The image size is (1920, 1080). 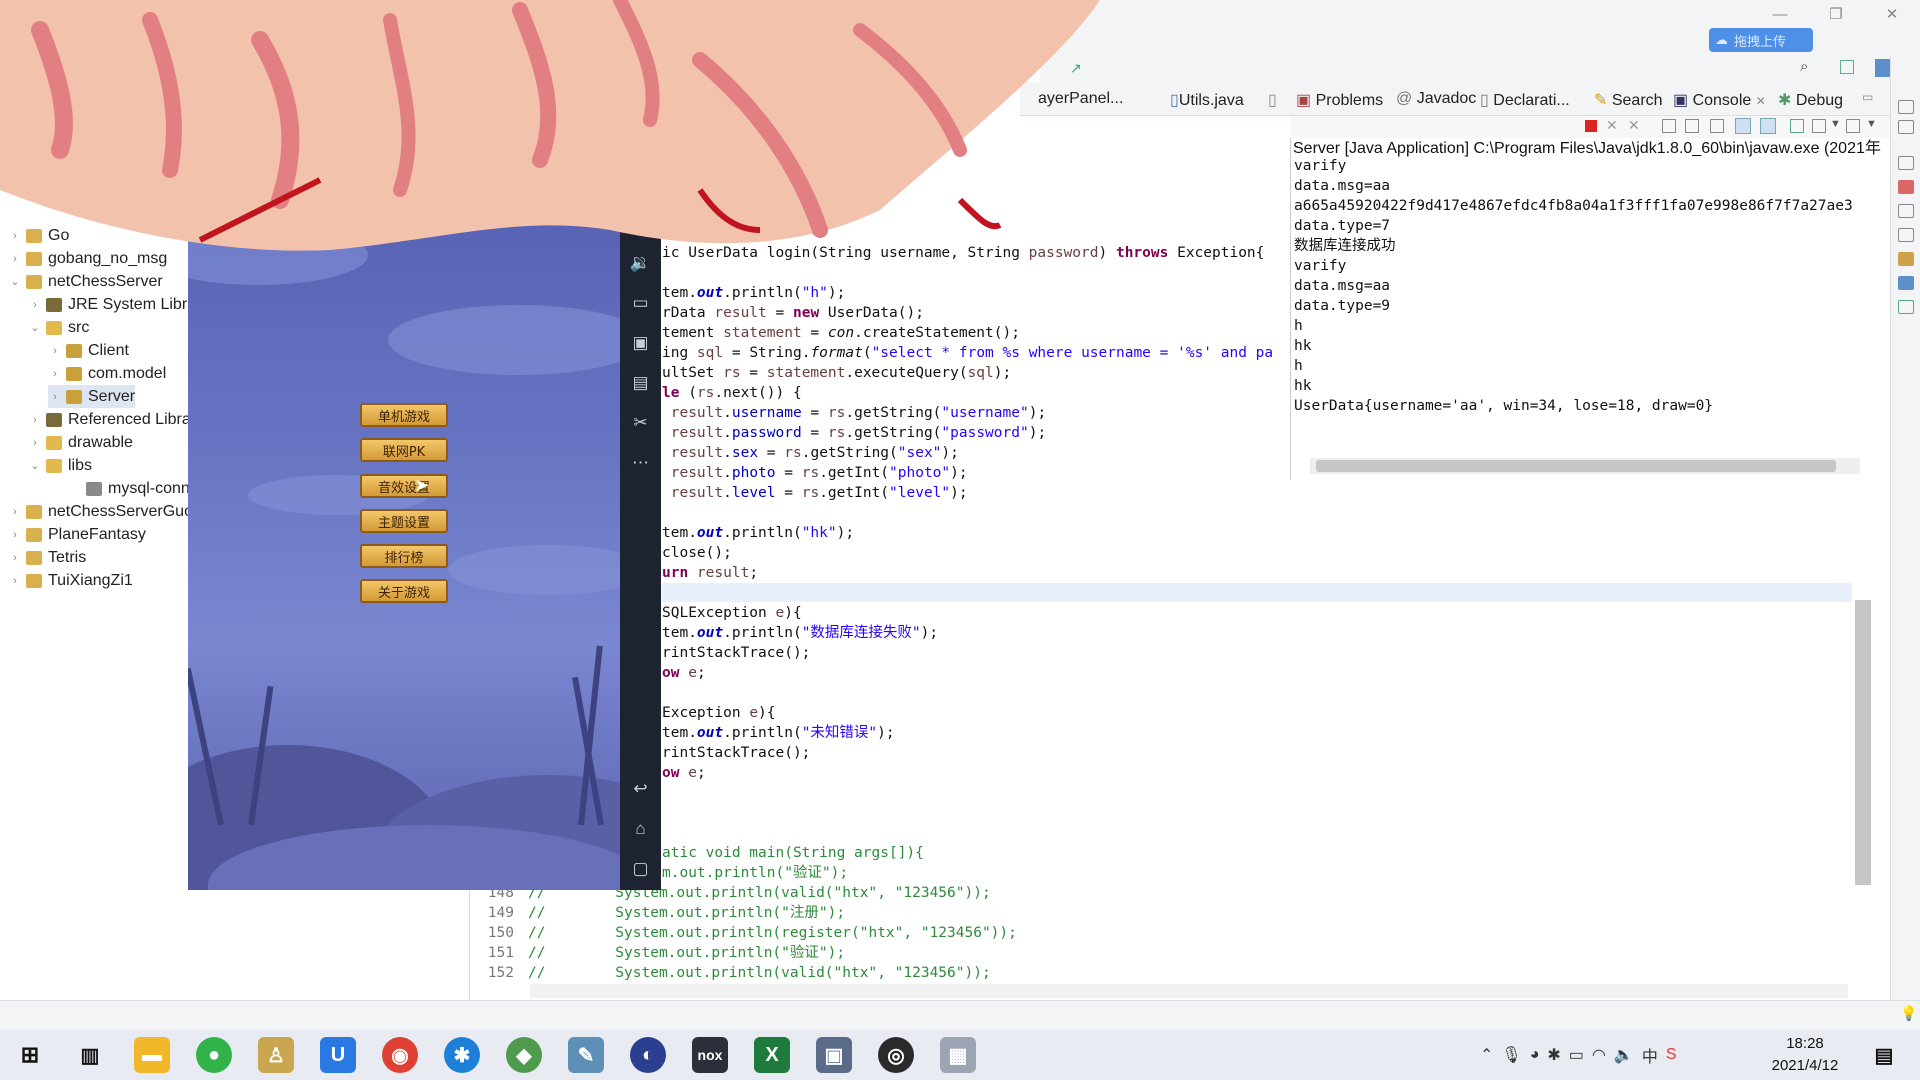 I want to click on remove-launch-icon: ✕, so click(x=1612, y=125).